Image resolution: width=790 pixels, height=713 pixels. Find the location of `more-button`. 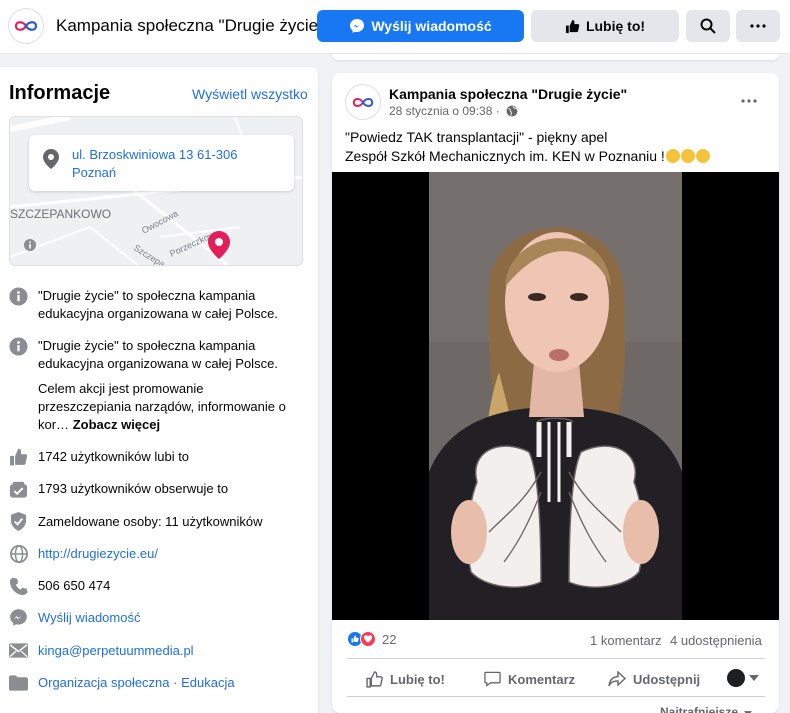

more-button is located at coordinates (758, 26).